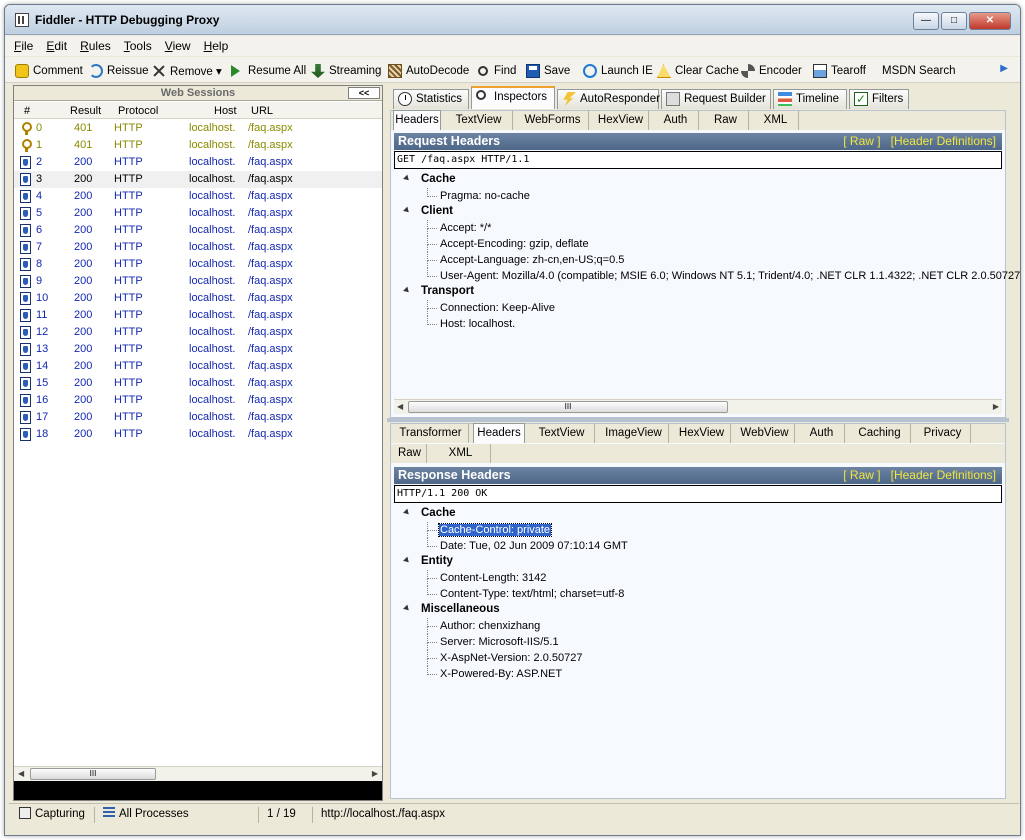 The image size is (1025, 840). Describe the element at coordinates (54, 44) in the screenshot. I see `menu-edit: Edit` at that location.